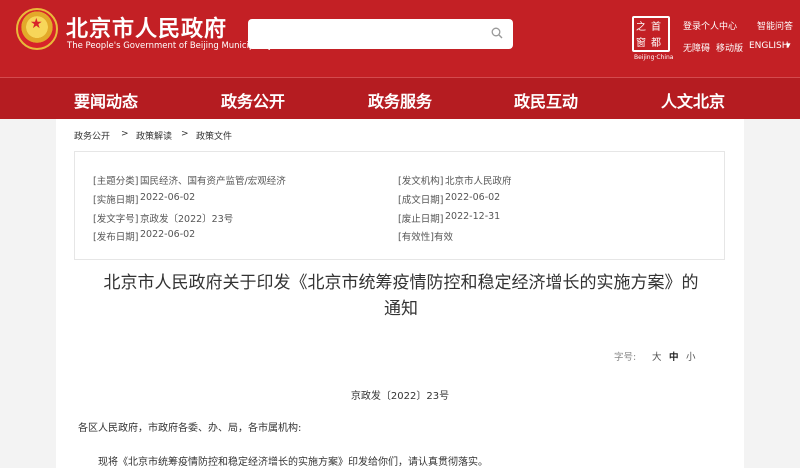  I want to click on english-link: ENGLISH, so click(769, 46).